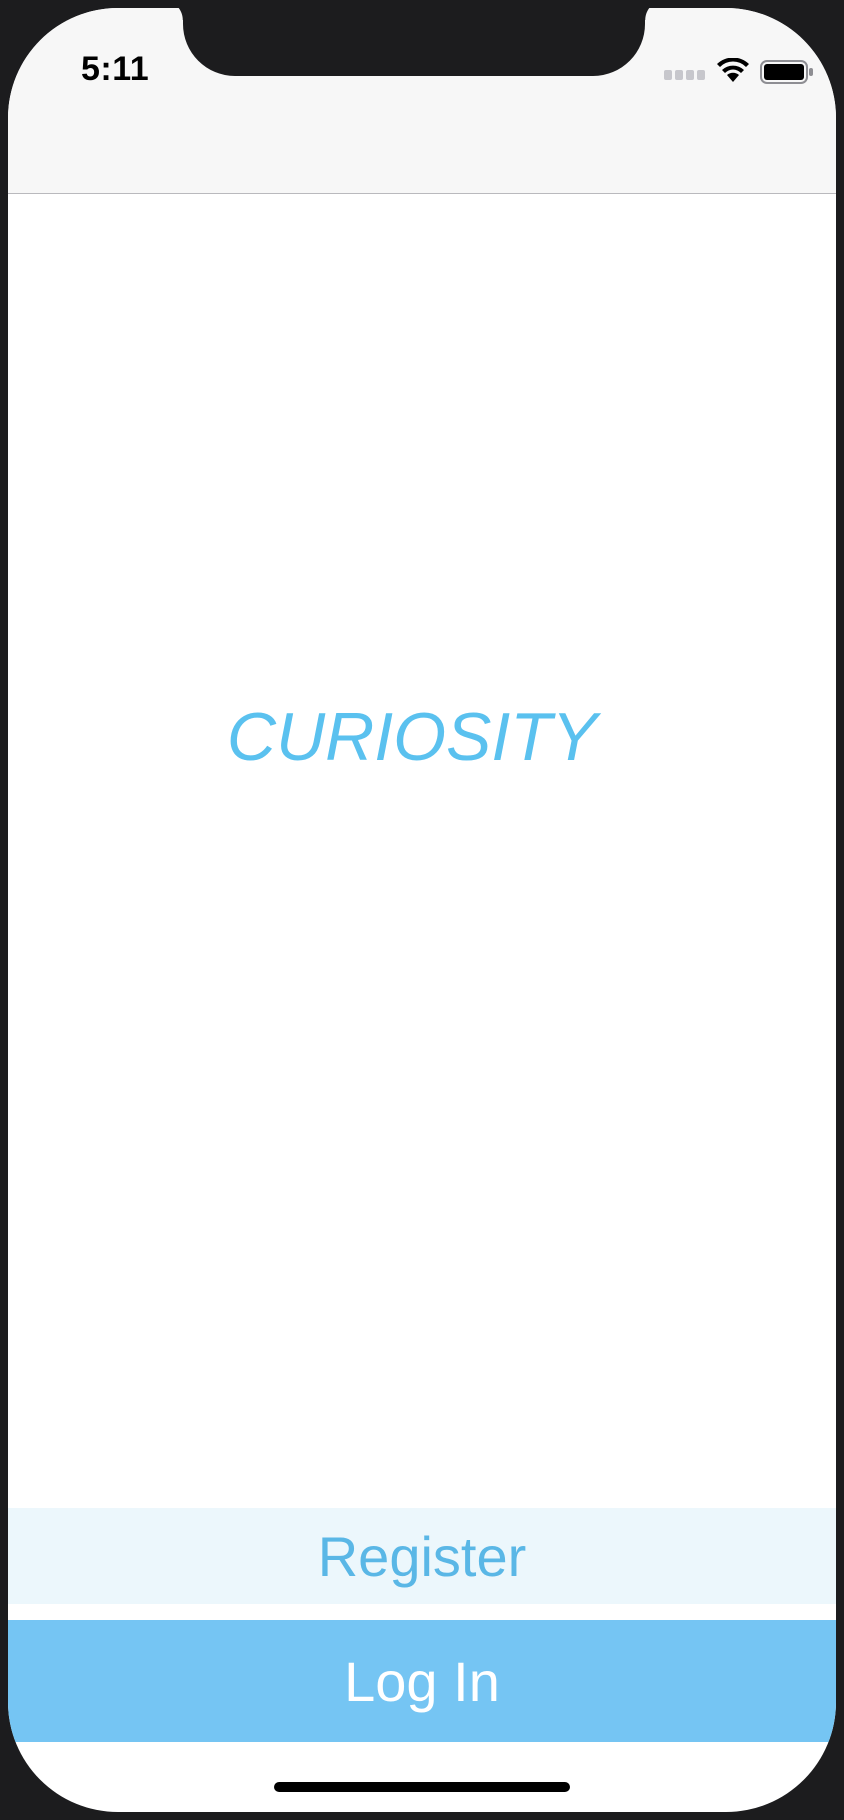 This screenshot has height=1820, width=844. What do you see at coordinates (733, 70) in the screenshot?
I see `wifi-icon` at bounding box center [733, 70].